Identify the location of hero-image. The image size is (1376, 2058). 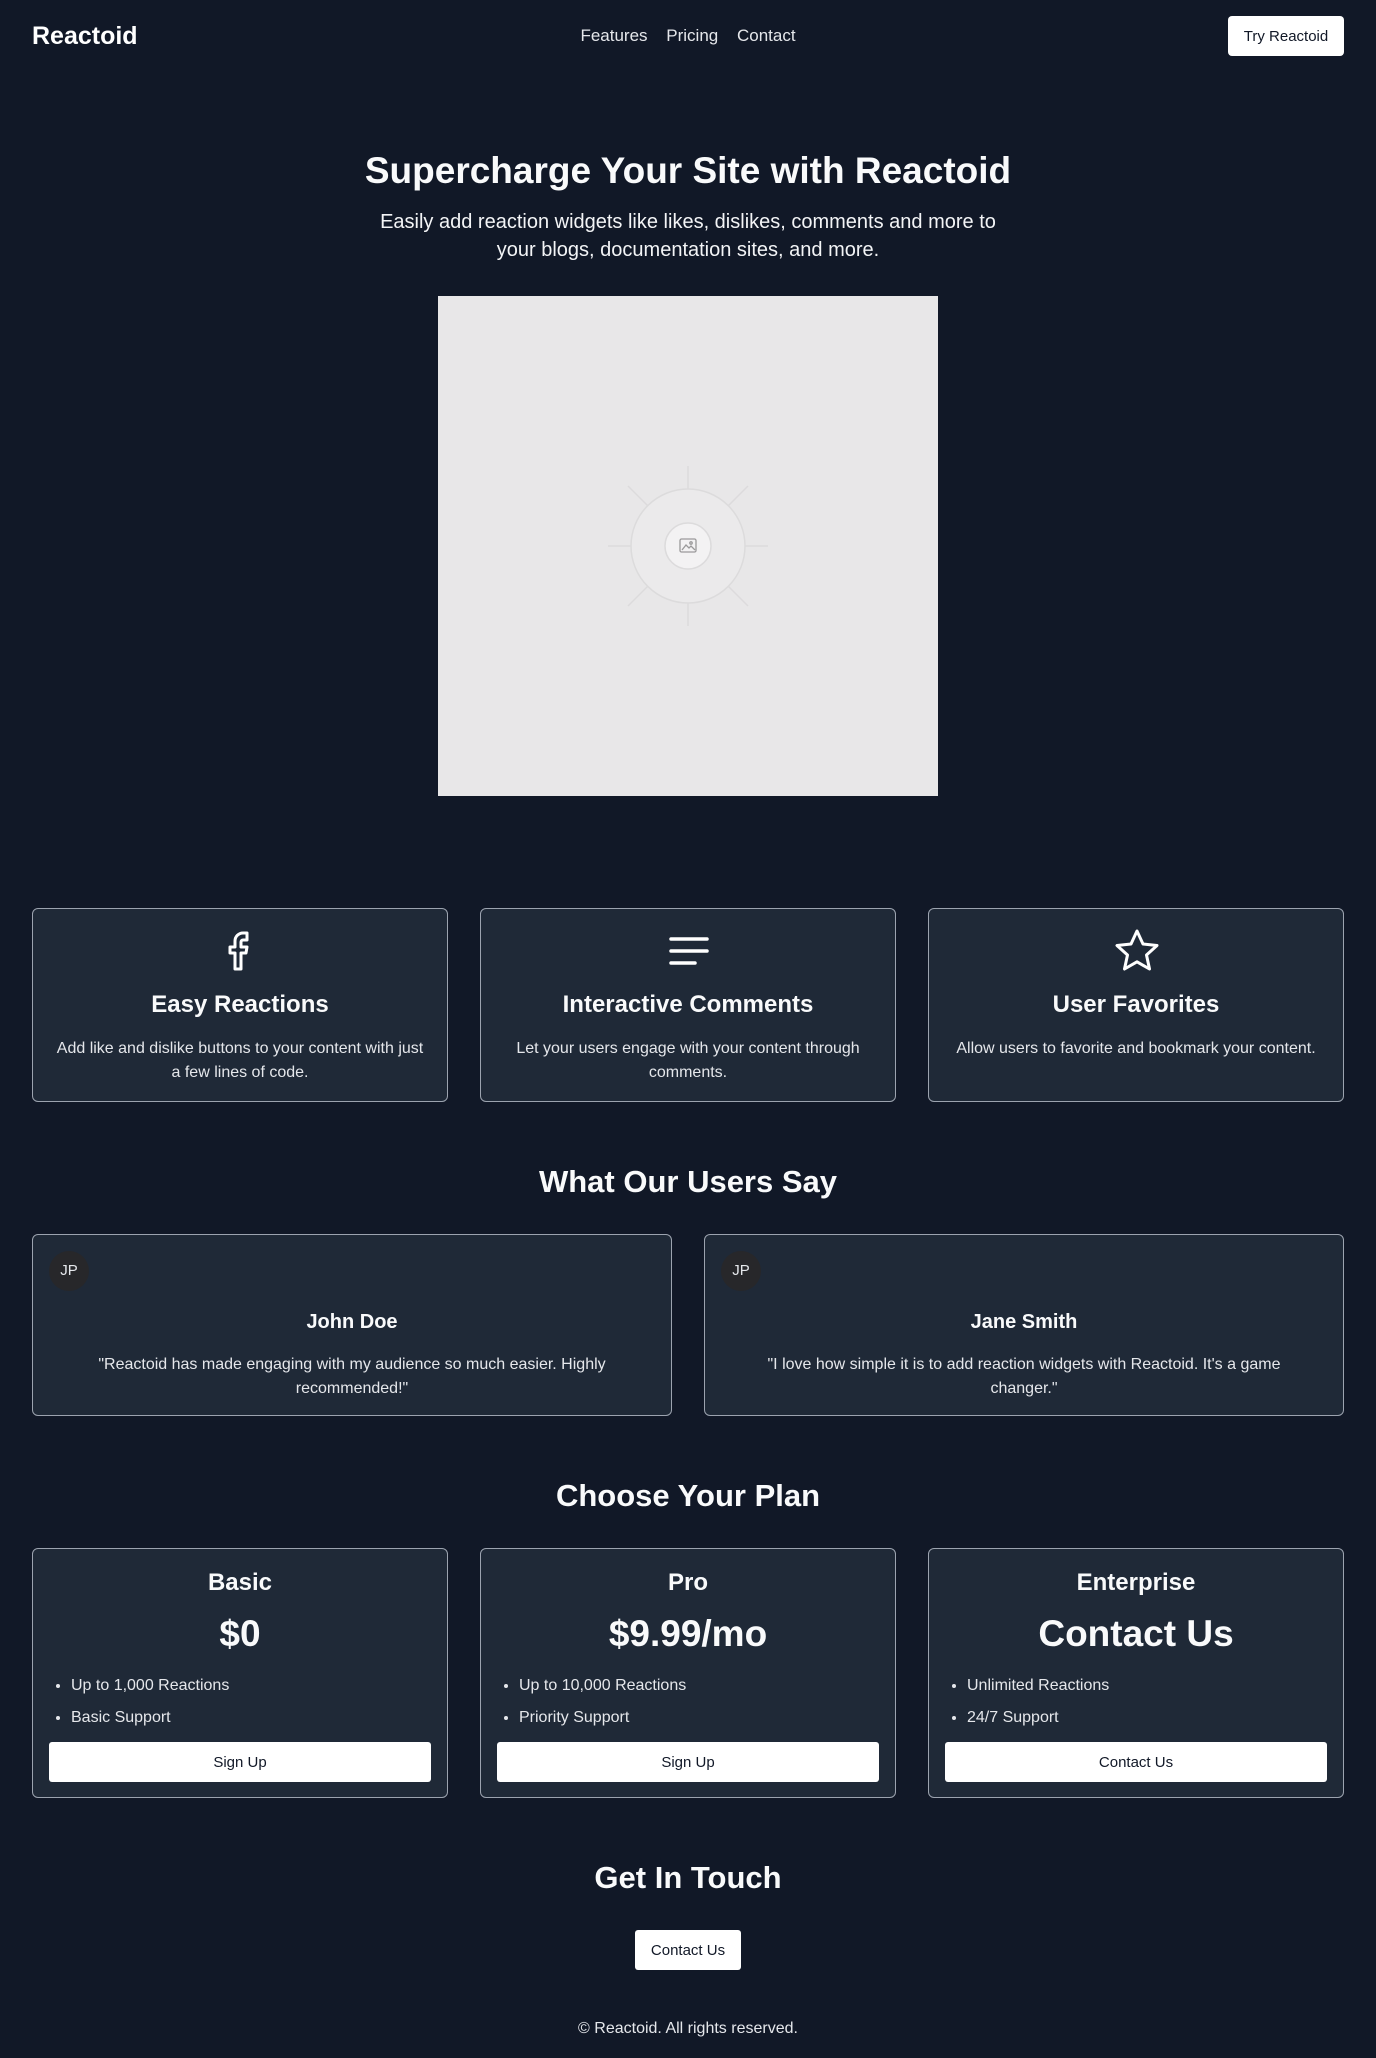
(688, 546).